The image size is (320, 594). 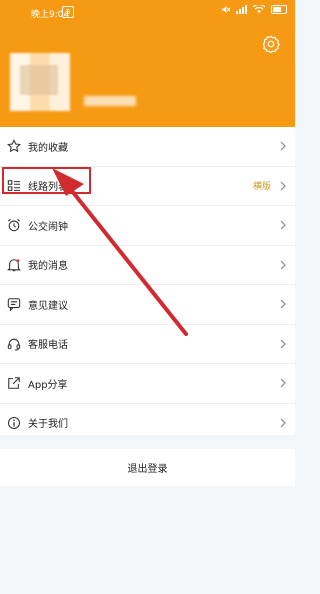 What do you see at coordinates (279, 9) in the screenshot?
I see `battery-icon` at bounding box center [279, 9].